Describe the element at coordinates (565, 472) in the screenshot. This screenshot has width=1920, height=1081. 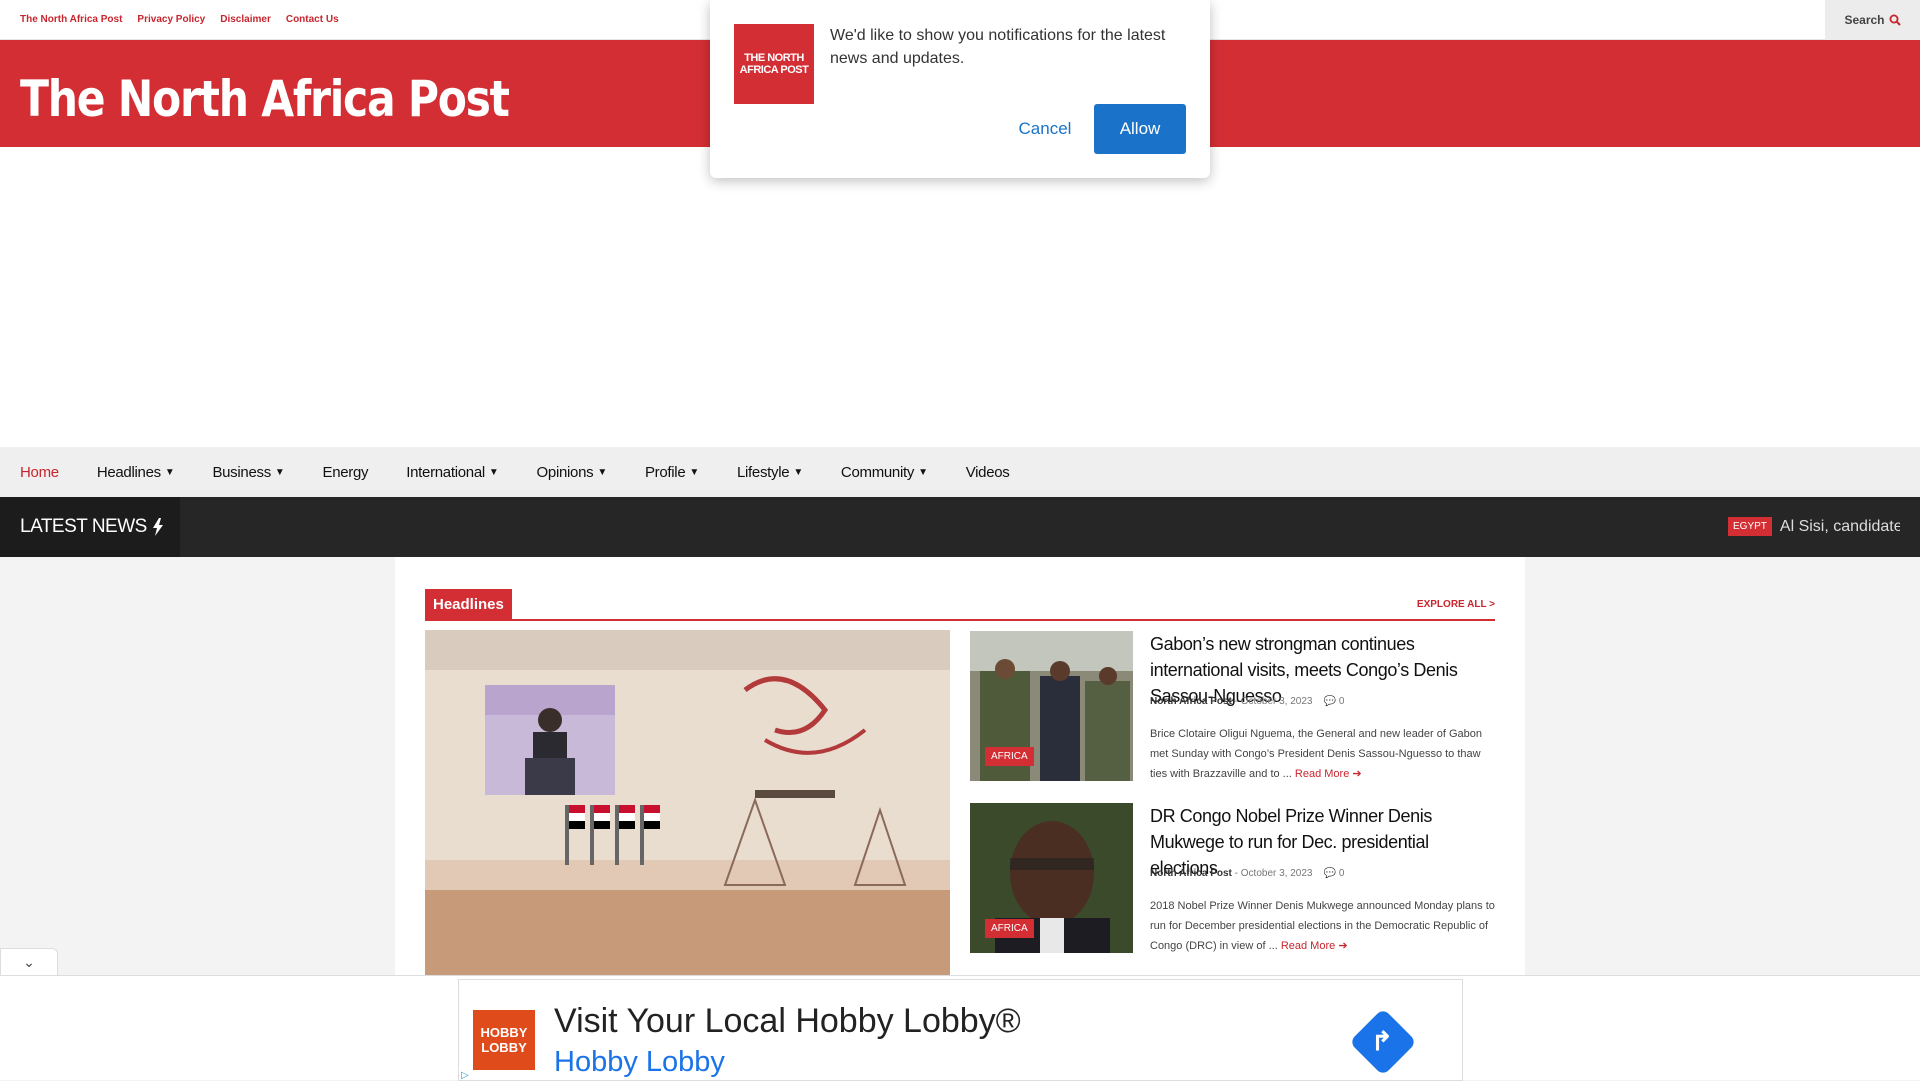
I see `nav-label: Opinions` at that location.